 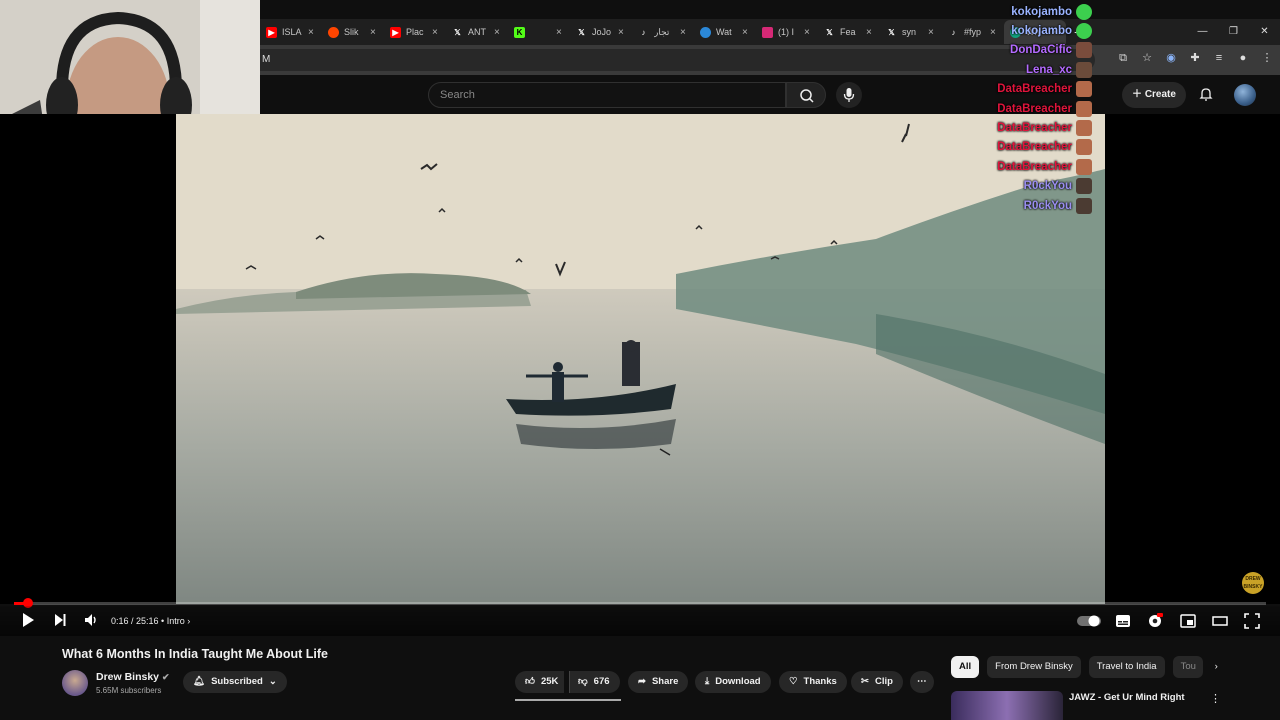 What do you see at coordinates (770, 60) in the screenshot?
I see `browser-toolbar: M ⧉ ☆ ◉ ✚ ≡ ● ⋮` at bounding box center [770, 60].